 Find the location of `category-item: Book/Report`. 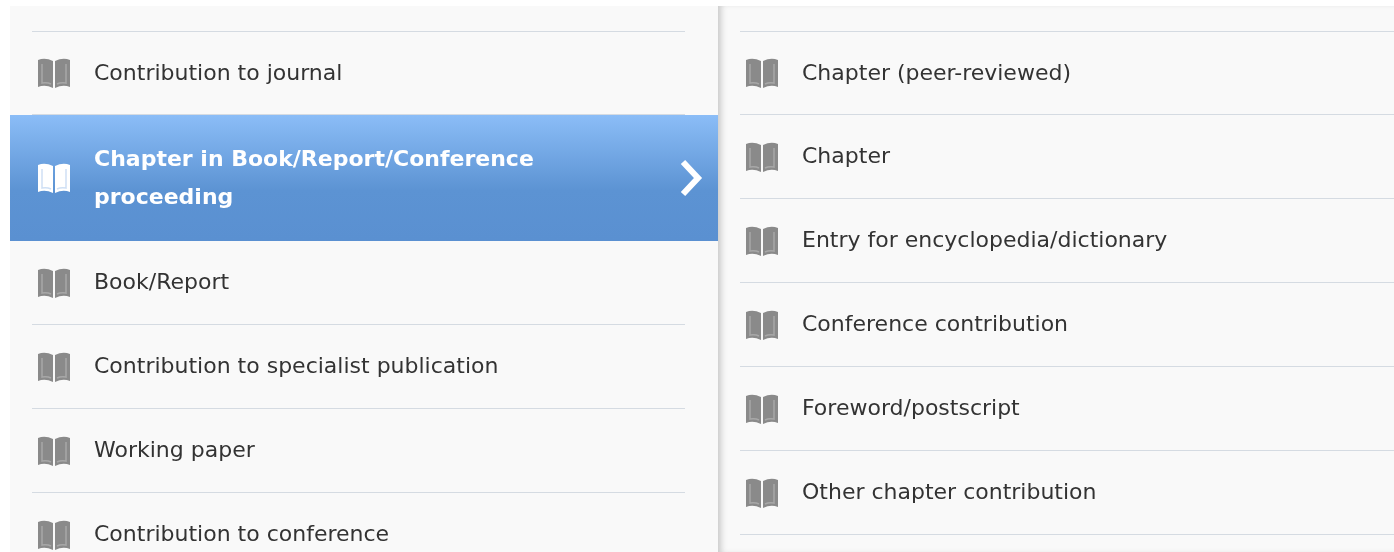

category-item: Book/Report is located at coordinates (358, 283).